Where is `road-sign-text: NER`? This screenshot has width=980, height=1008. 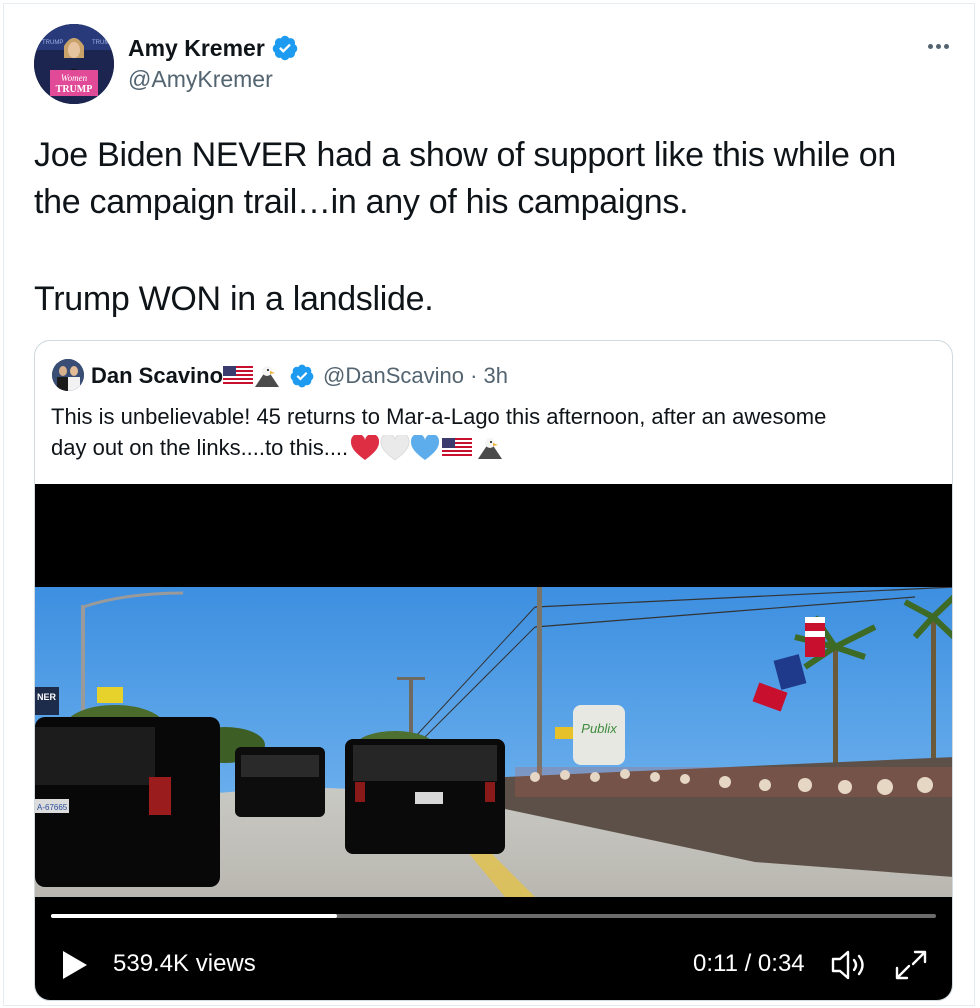
road-sign-text: NER is located at coordinates (47, 697).